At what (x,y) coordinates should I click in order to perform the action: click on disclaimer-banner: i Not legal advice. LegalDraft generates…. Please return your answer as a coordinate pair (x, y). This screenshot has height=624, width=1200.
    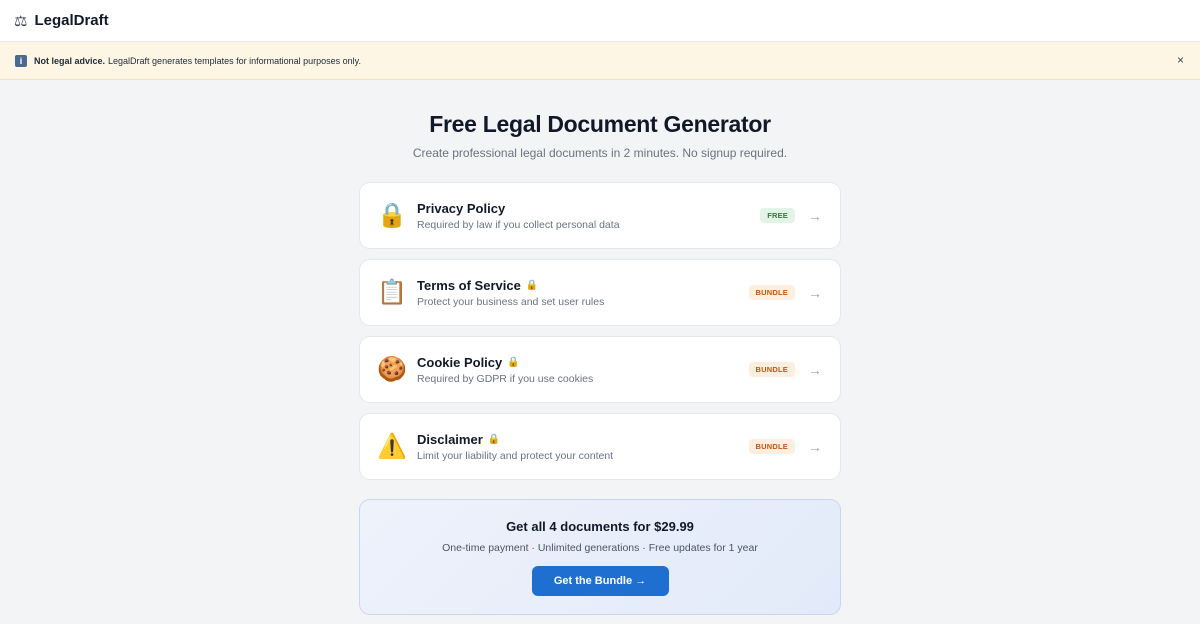
    Looking at the image, I should click on (600, 61).